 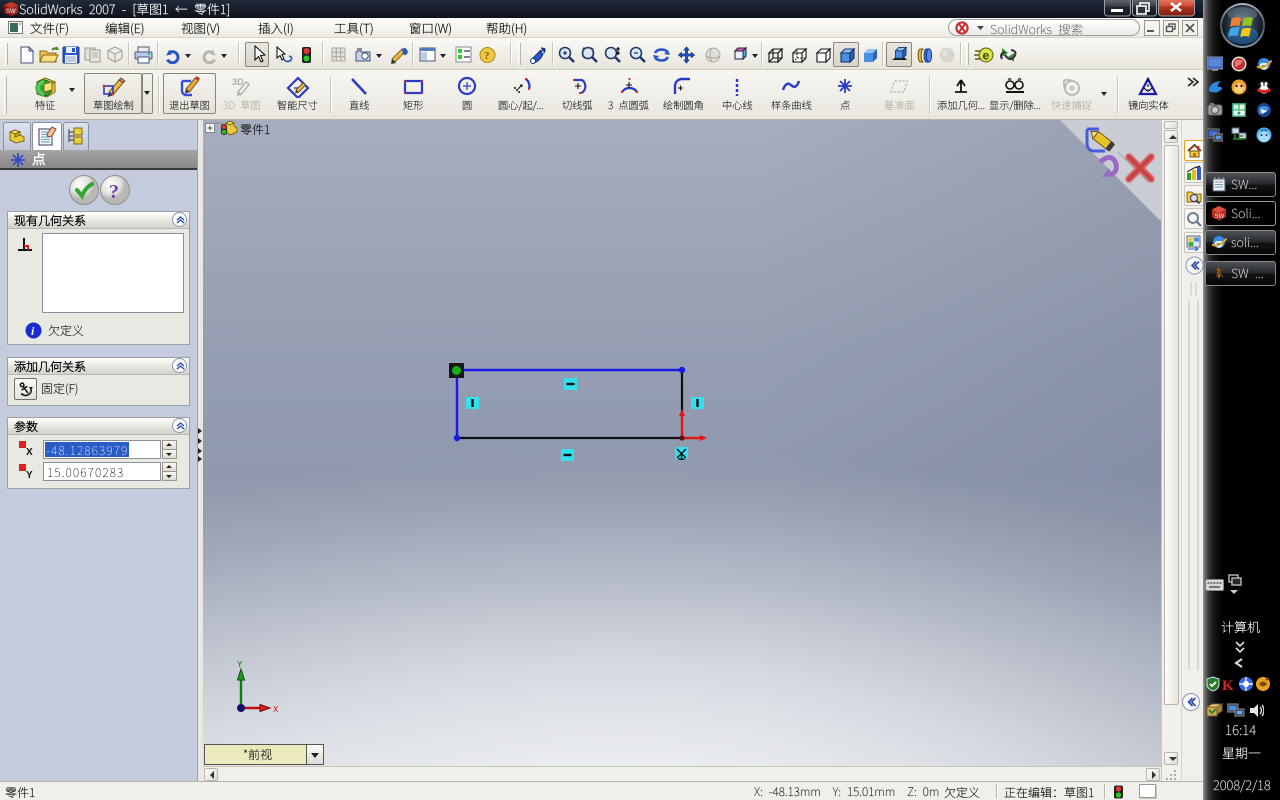 What do you see at coordinates (1228, 685) in the screenshot?
I see `svg-text: K` at bounding box center [1228, 685].